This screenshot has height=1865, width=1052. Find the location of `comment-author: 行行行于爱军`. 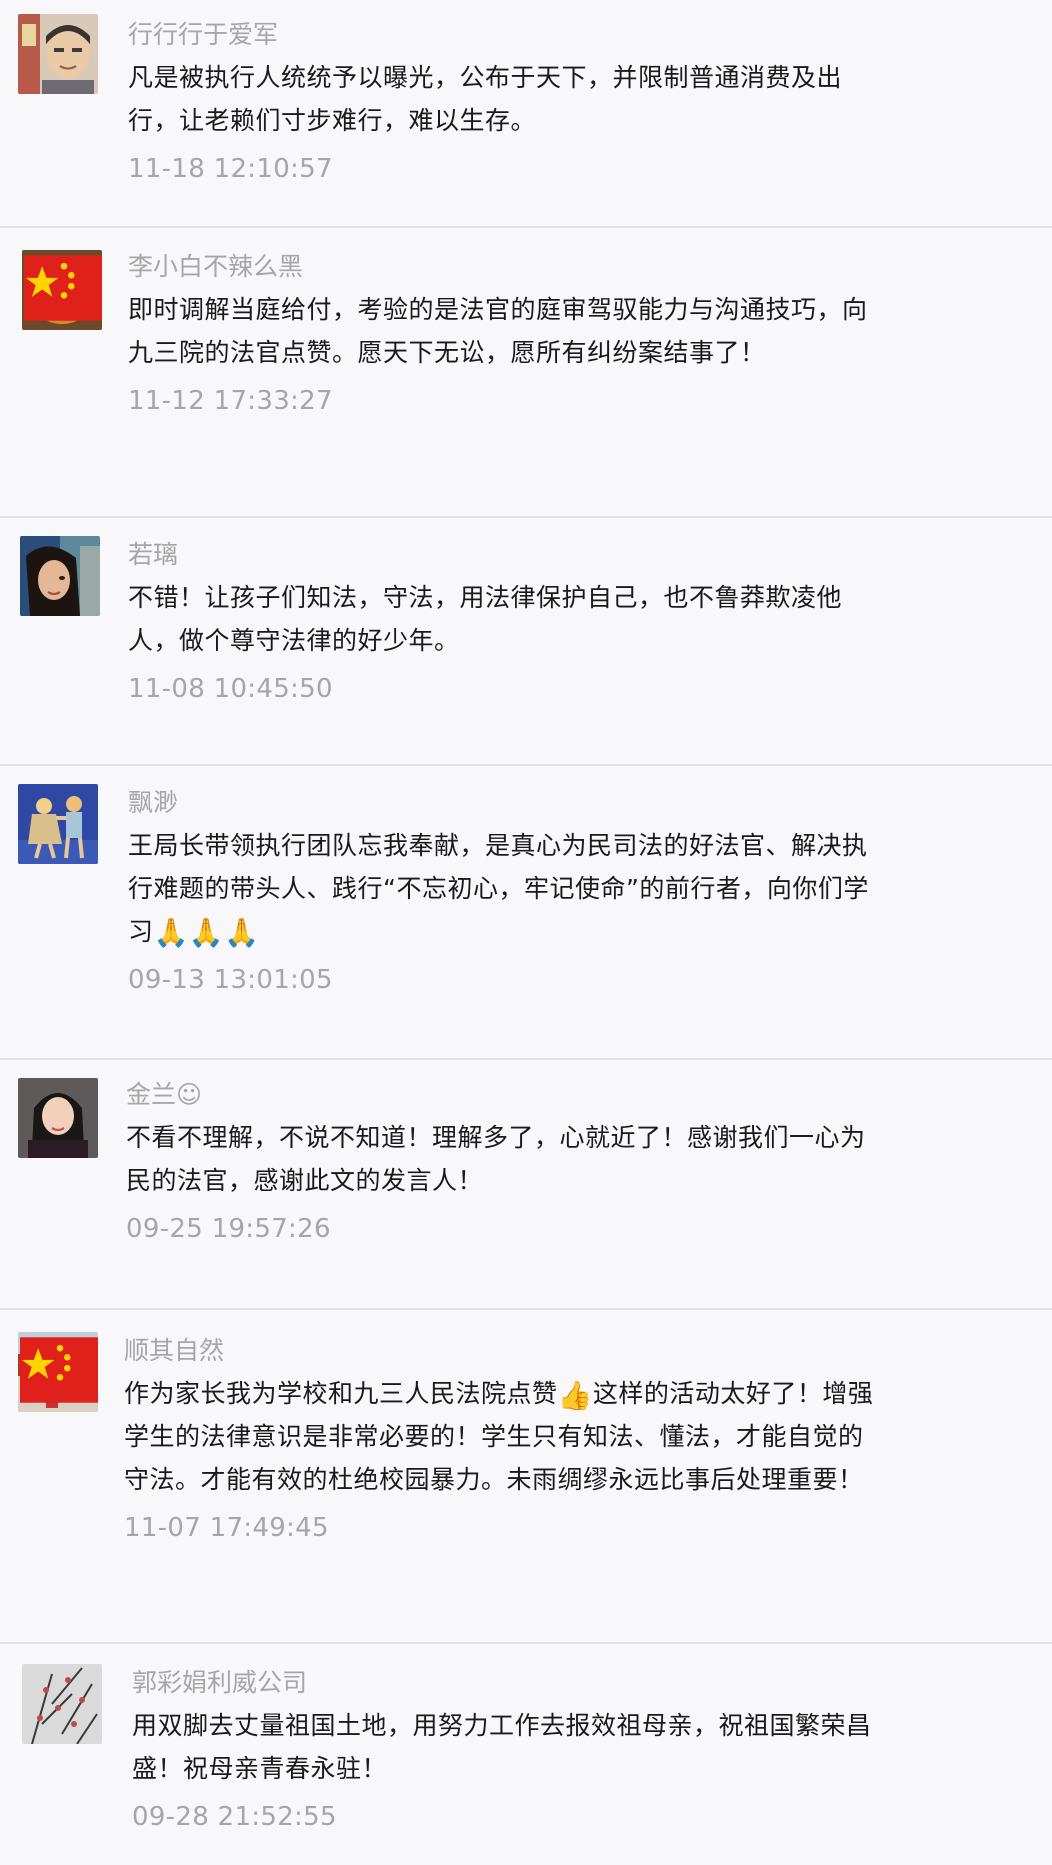

comment-author: 行行行于爱军 is located at coordinates (508, 37).